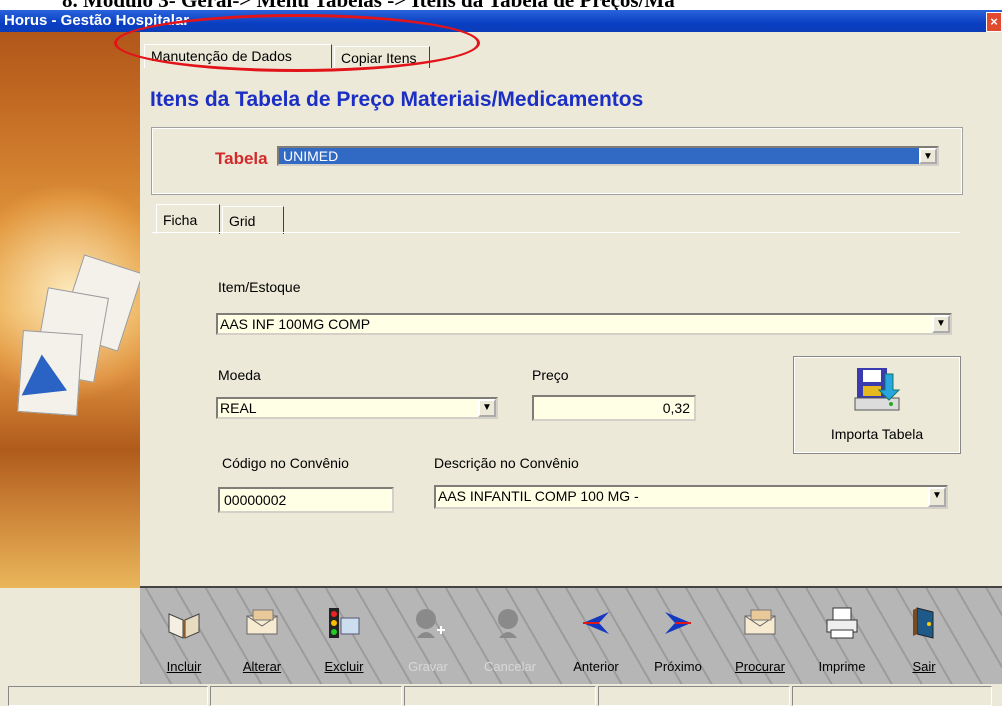 This screenshot has height=706, width=1002. Describe the element at coordinates (253, 220) in the screenshot. I see `tab-grid: Grid` at that location.